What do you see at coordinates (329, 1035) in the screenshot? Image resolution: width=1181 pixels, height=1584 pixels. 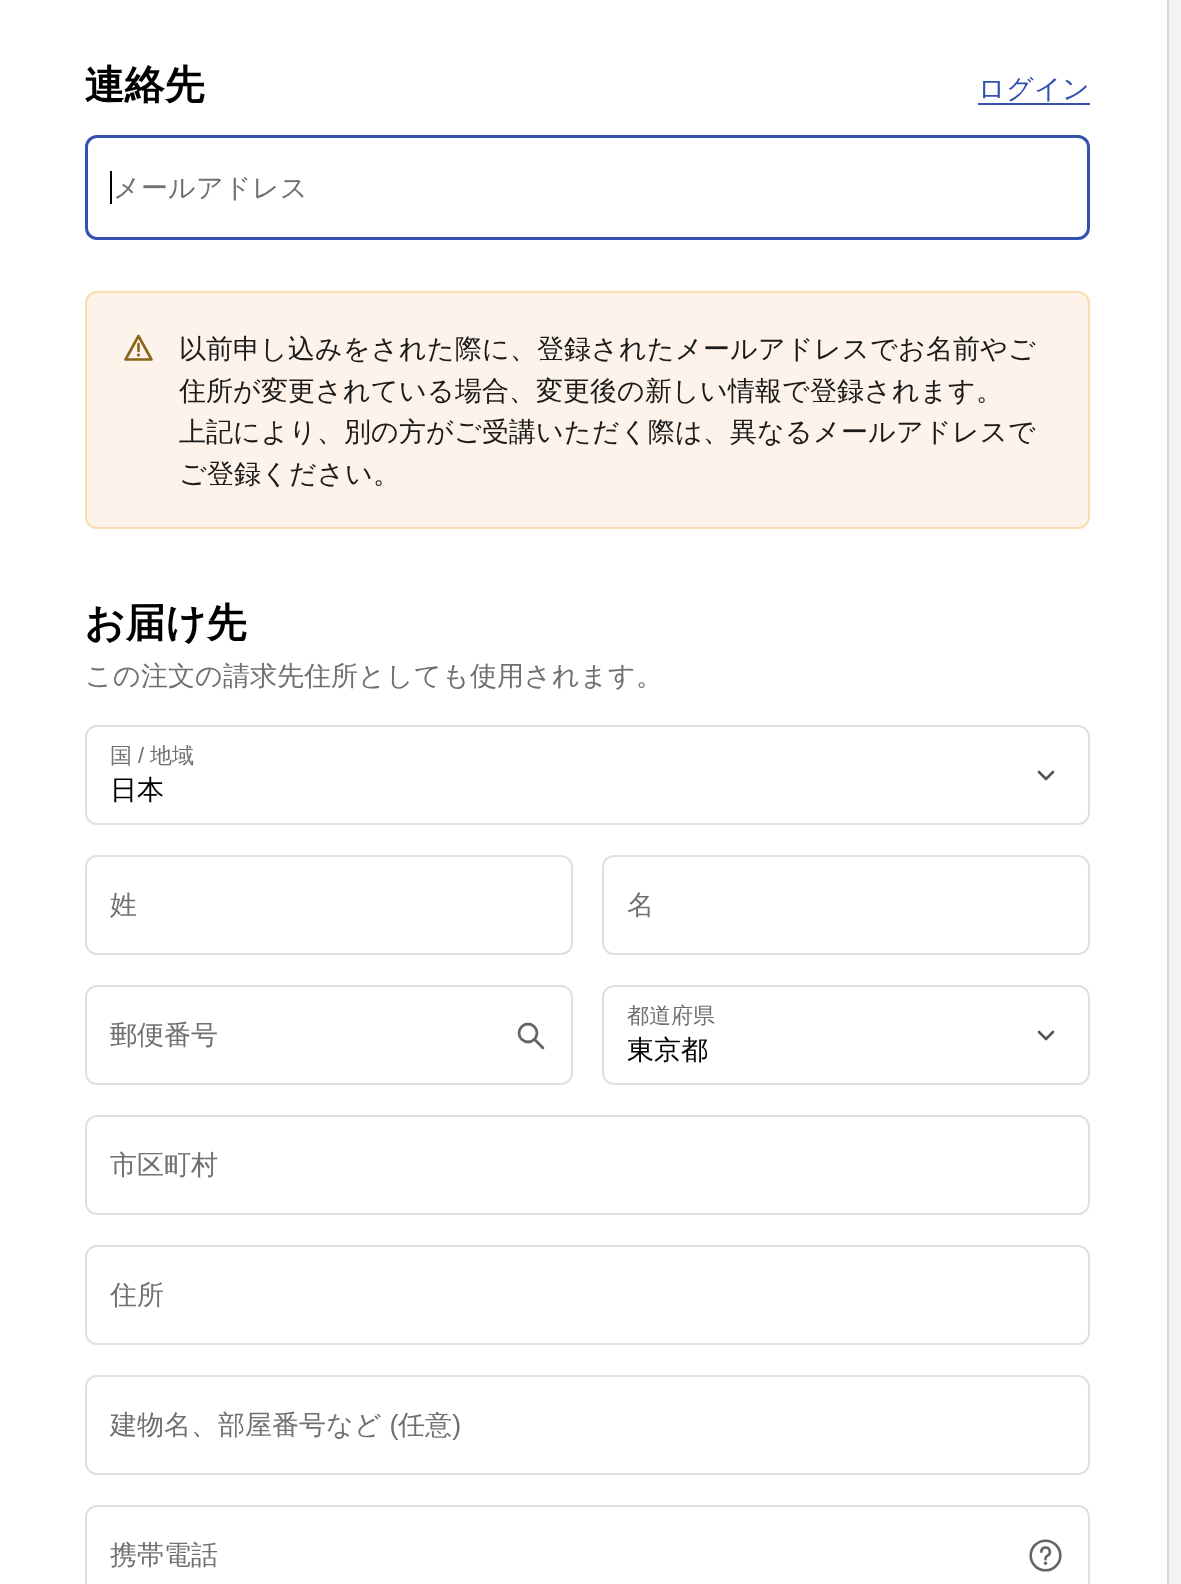 I see `text-field: 郵便番号` at bounding box center [329, 1035].